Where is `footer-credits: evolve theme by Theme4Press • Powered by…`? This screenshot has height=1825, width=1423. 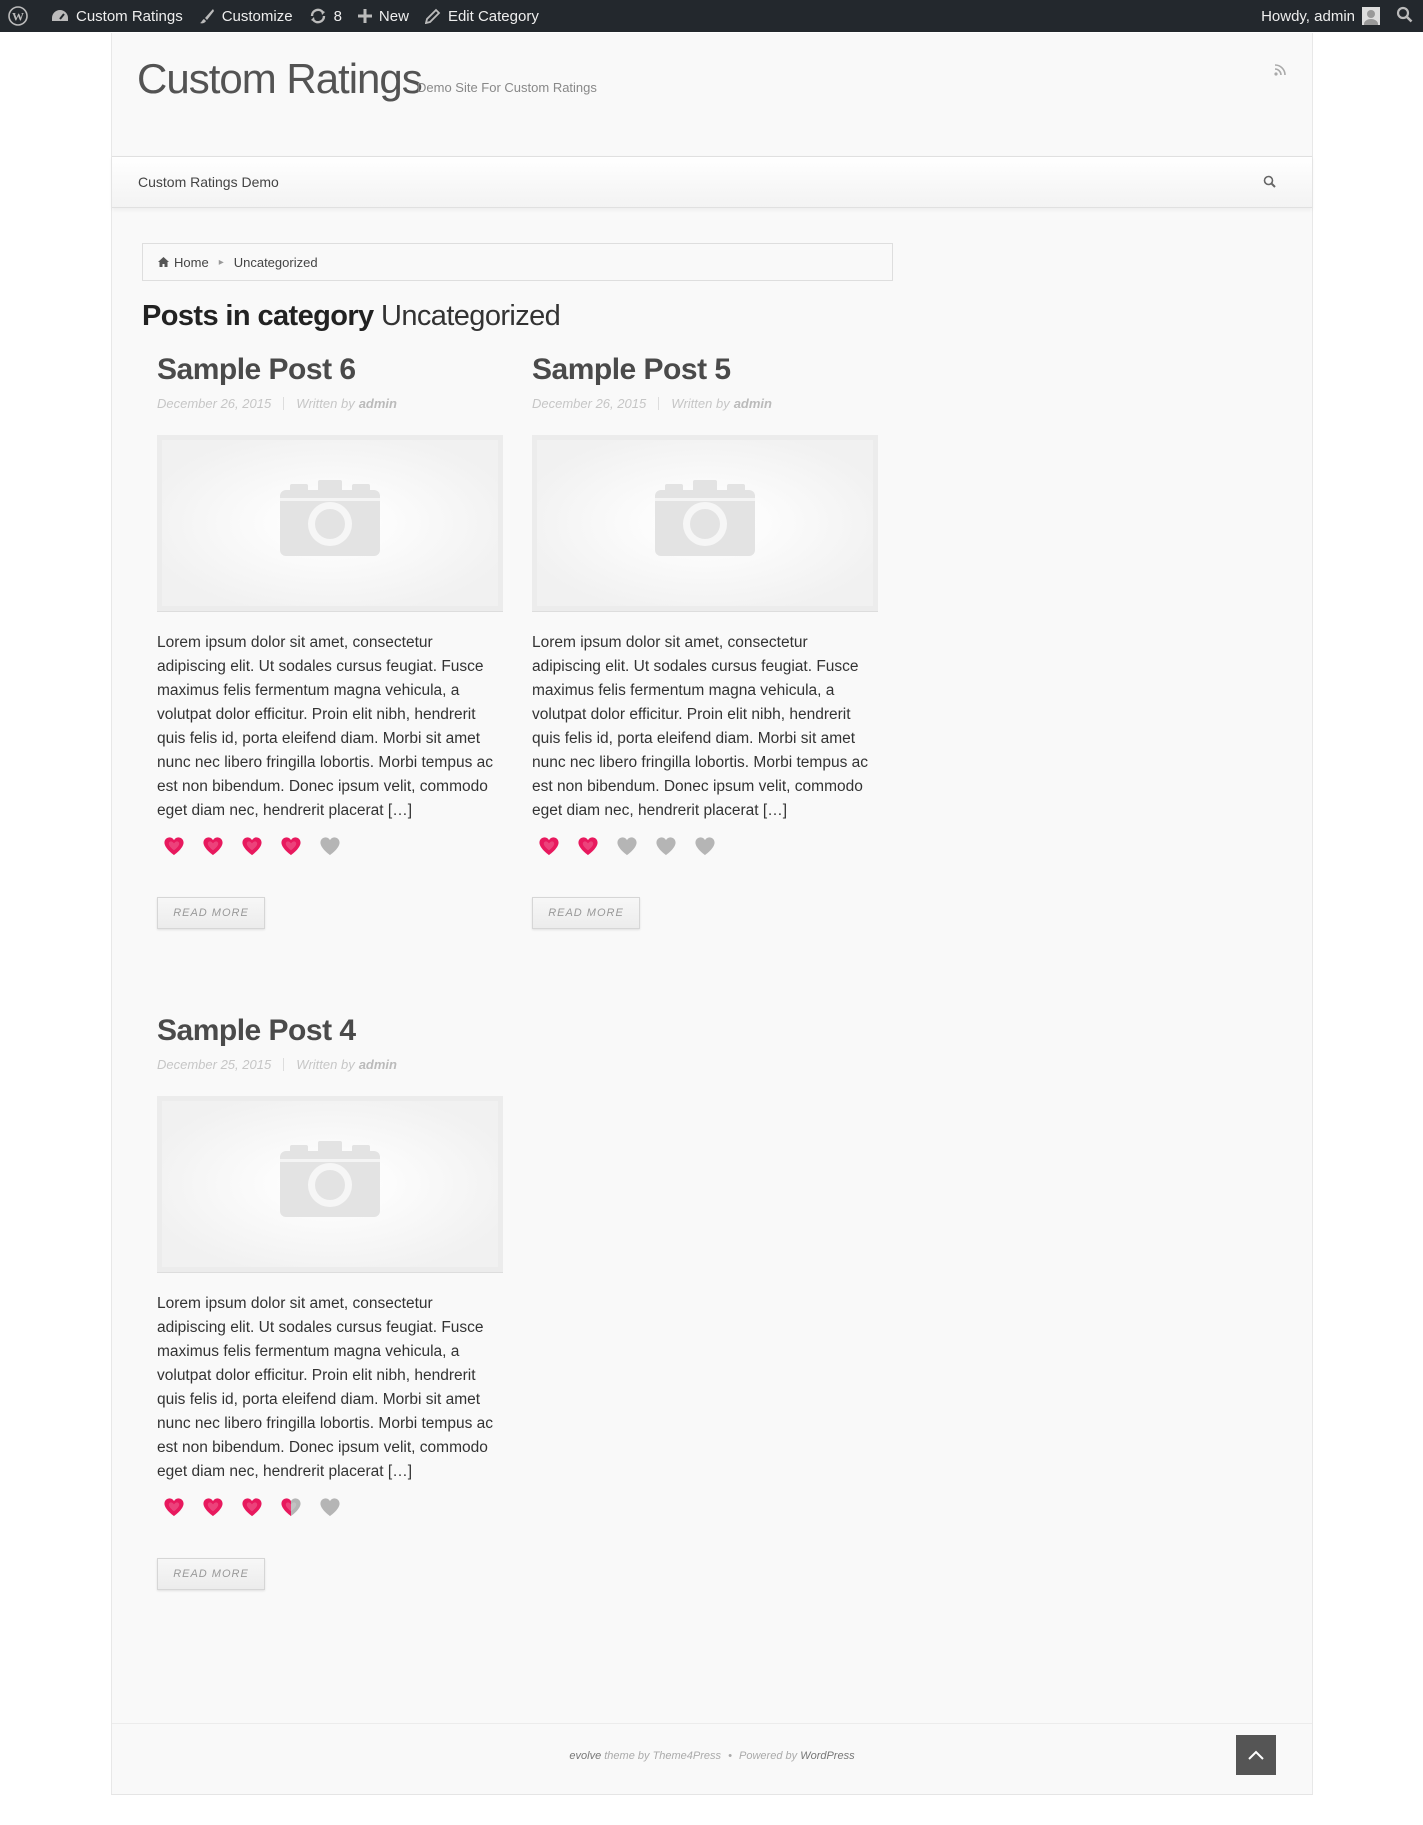 footer-credits: evolve theme by Theme4Press • Powered by… is located at coordinates (712, 1756).